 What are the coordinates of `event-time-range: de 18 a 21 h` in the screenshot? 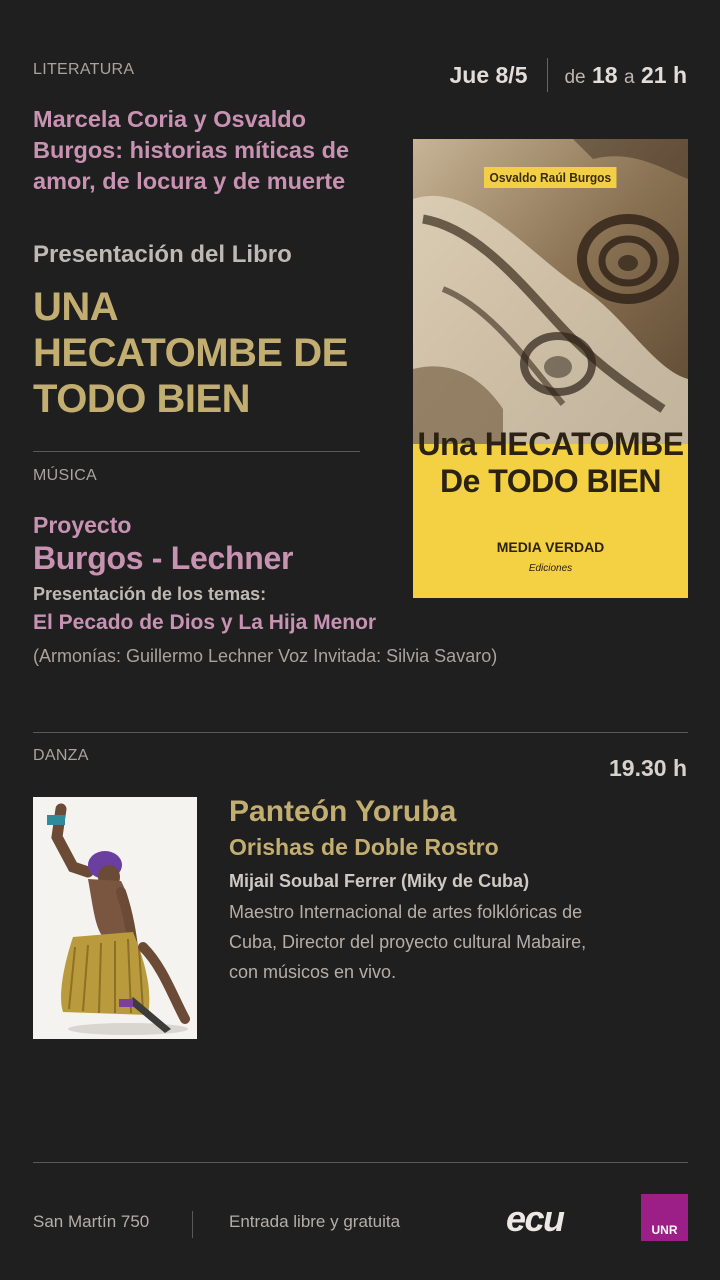 It's located at (625, 75).